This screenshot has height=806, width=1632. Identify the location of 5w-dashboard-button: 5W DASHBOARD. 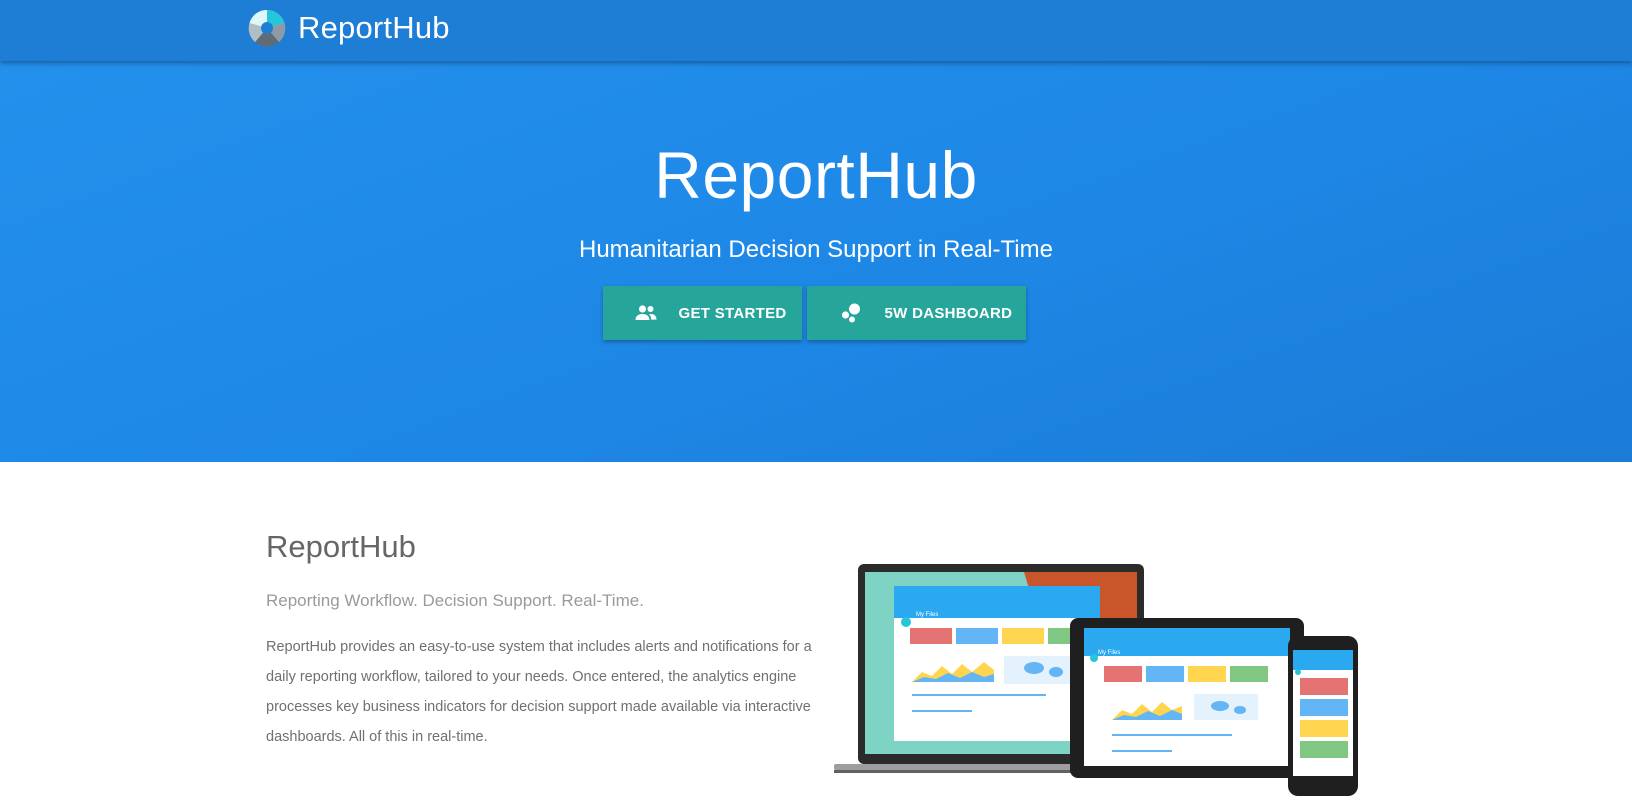
(916, 313).